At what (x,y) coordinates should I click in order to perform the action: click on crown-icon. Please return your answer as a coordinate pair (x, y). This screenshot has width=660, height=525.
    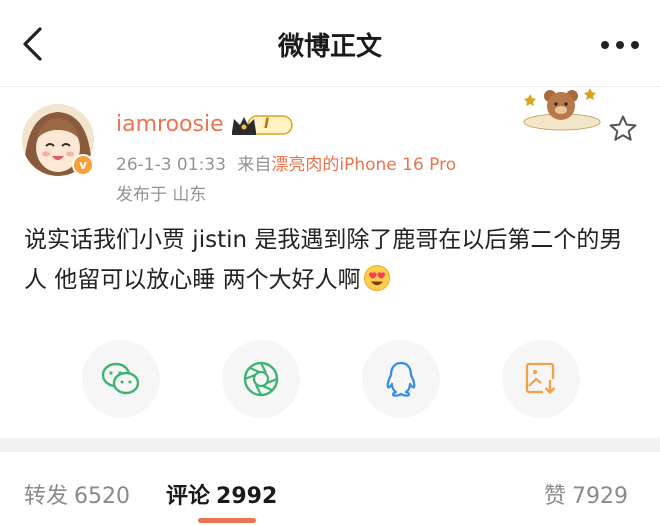
    Looking at the image, I should click on (262, 125).